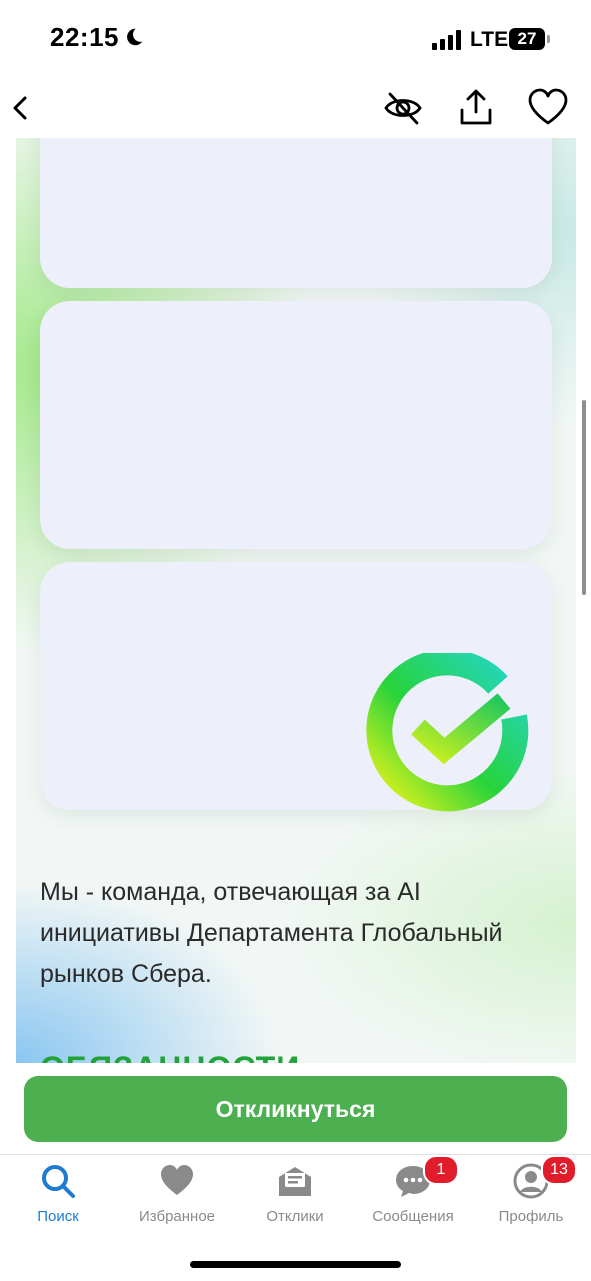 Image resolution: width=591 pixels, height=1281 pixels. Describe the element at coordinates (531, 1216) in the screenshot. I see `tab-label: Профиль` at that location.